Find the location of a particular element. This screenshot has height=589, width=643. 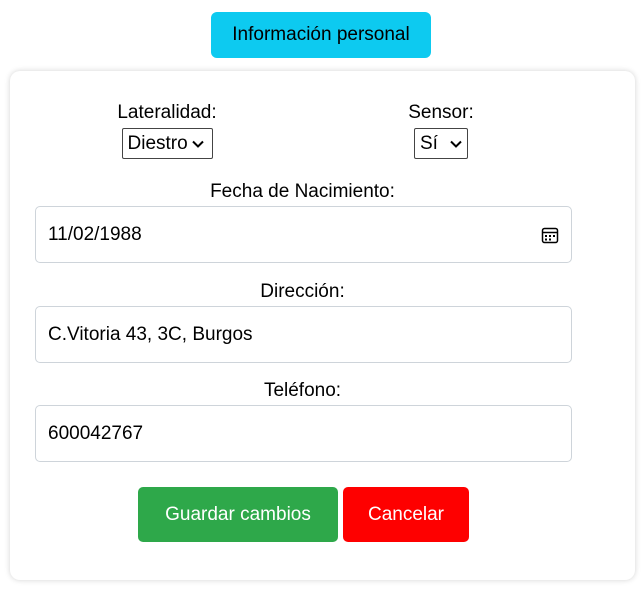

phone-label: Teléfono: is located at coordinates (302, 390).